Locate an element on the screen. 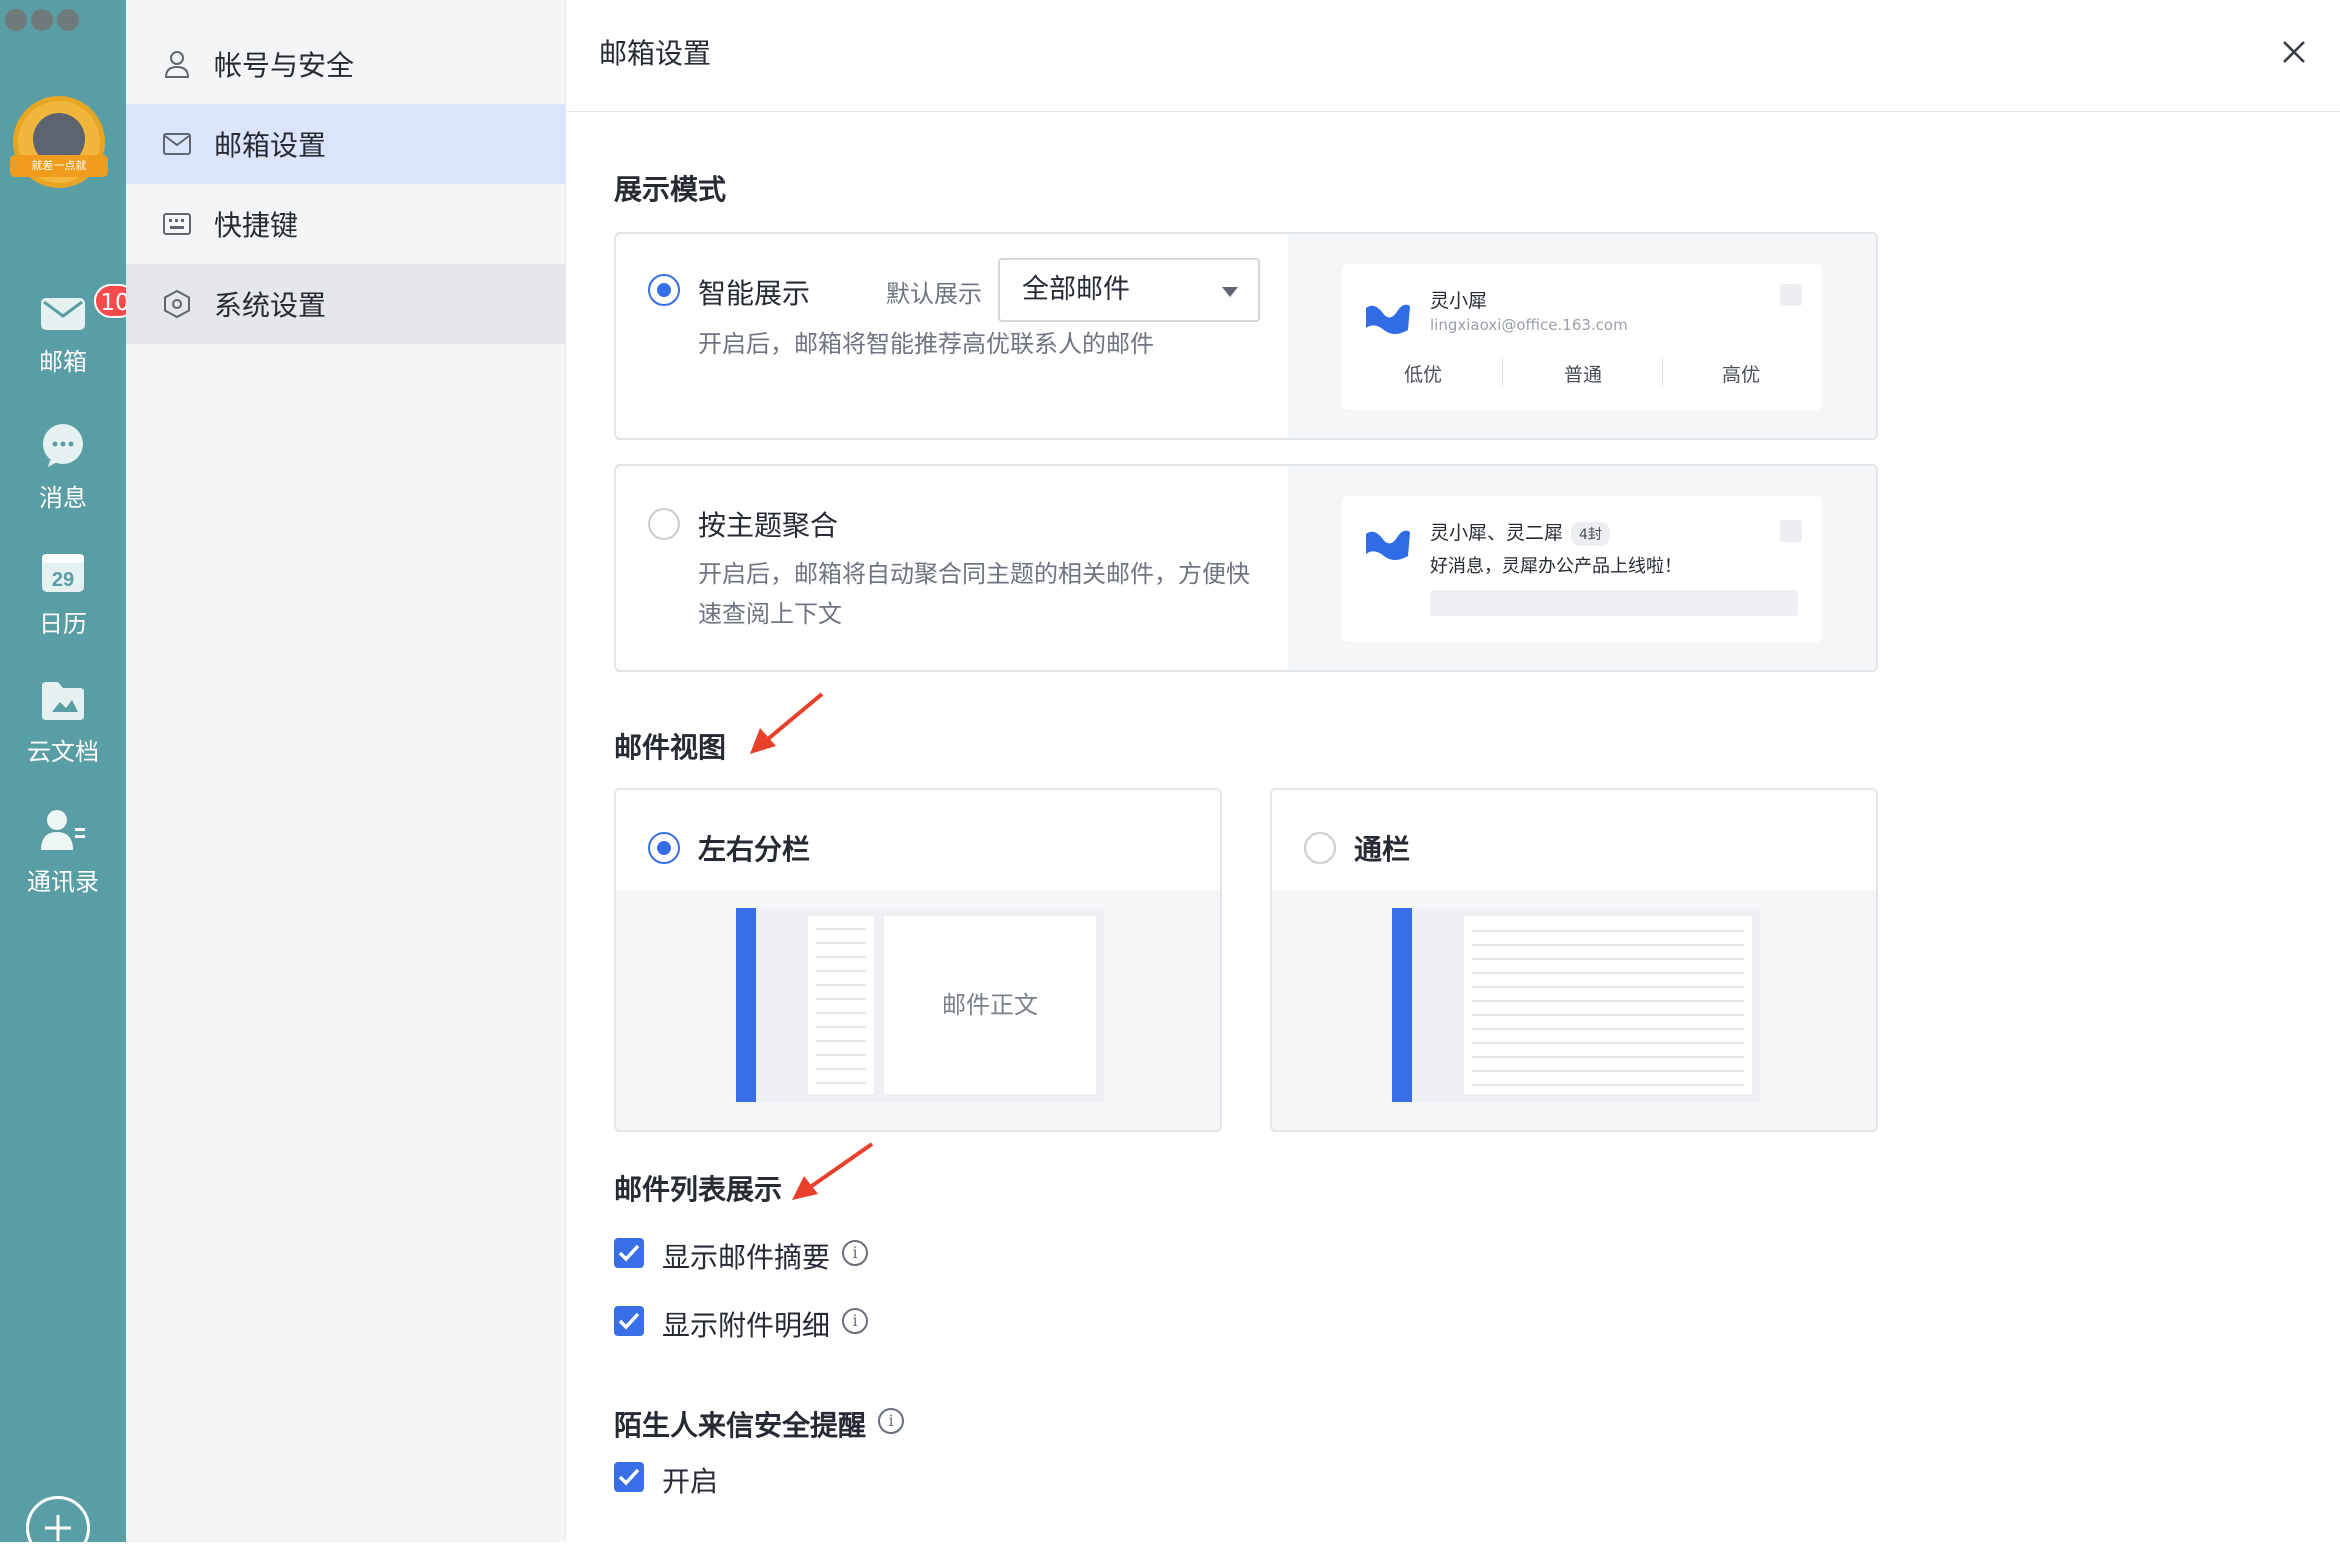 Image resolution: width=2340 pixels, height=1560 pixels. page-title: 邮箱设置 is located at coordinates (655, 53).